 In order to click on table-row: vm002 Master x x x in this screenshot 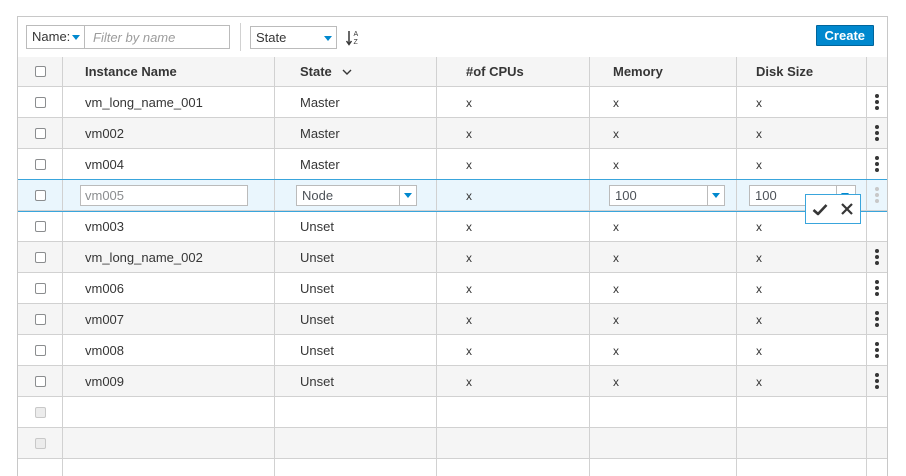, I will do `click(452, 133)`.